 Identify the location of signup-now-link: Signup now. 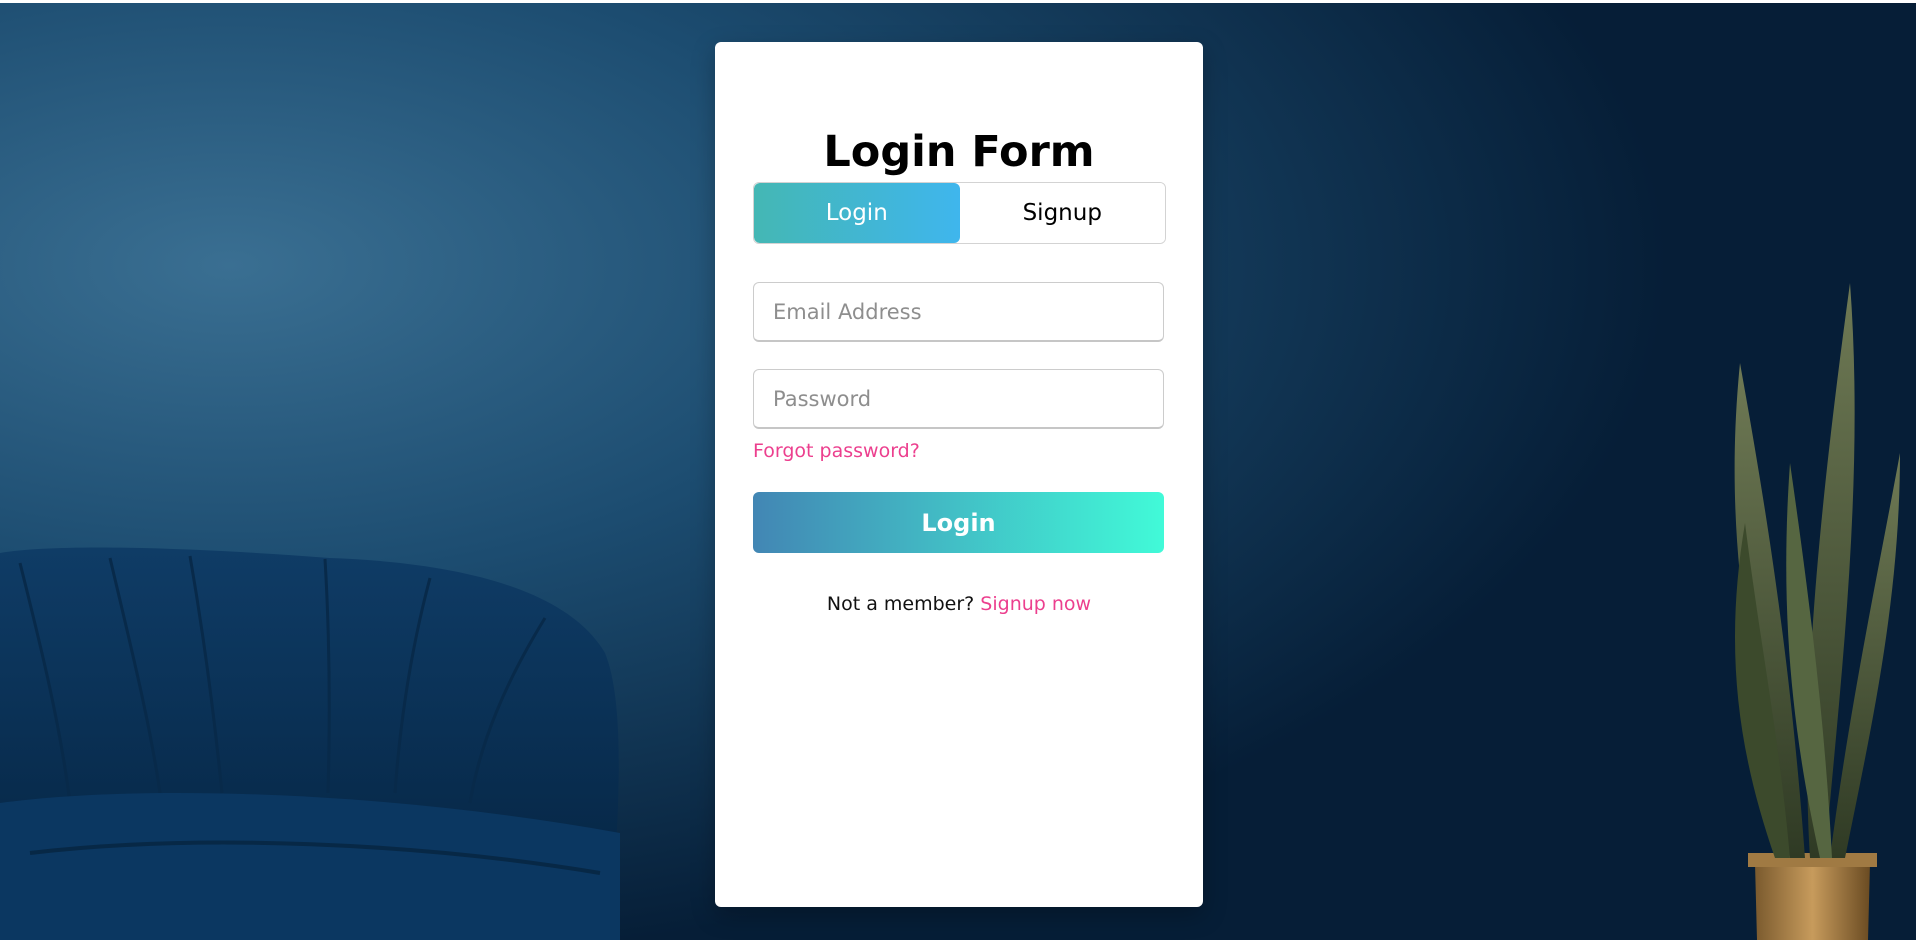
(1035, 604).